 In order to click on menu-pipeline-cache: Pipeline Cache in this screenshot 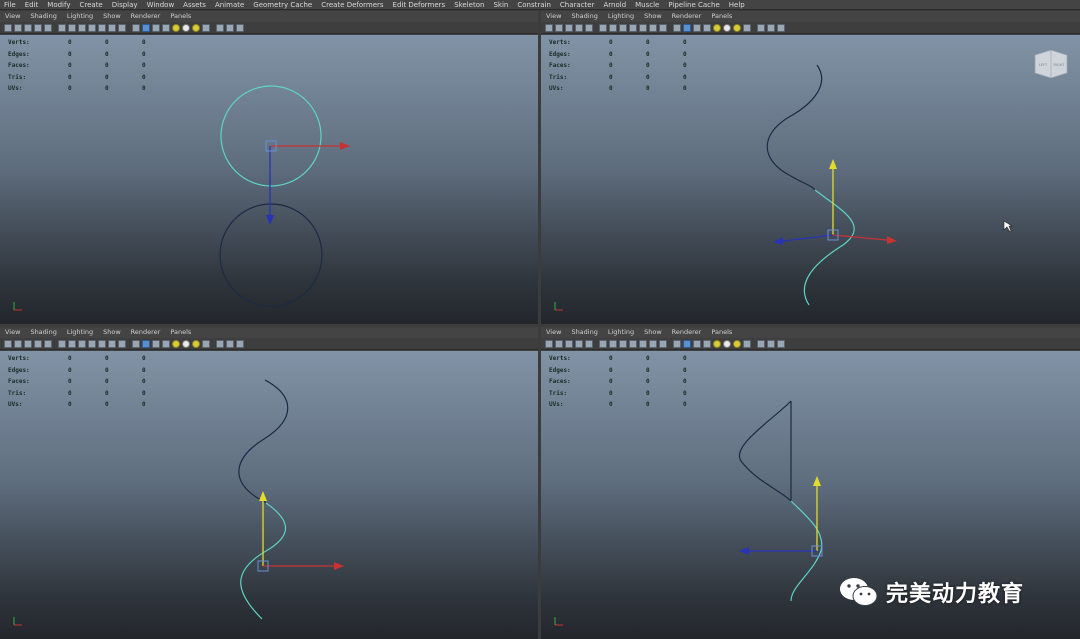, I will do `click(693, 4)`.